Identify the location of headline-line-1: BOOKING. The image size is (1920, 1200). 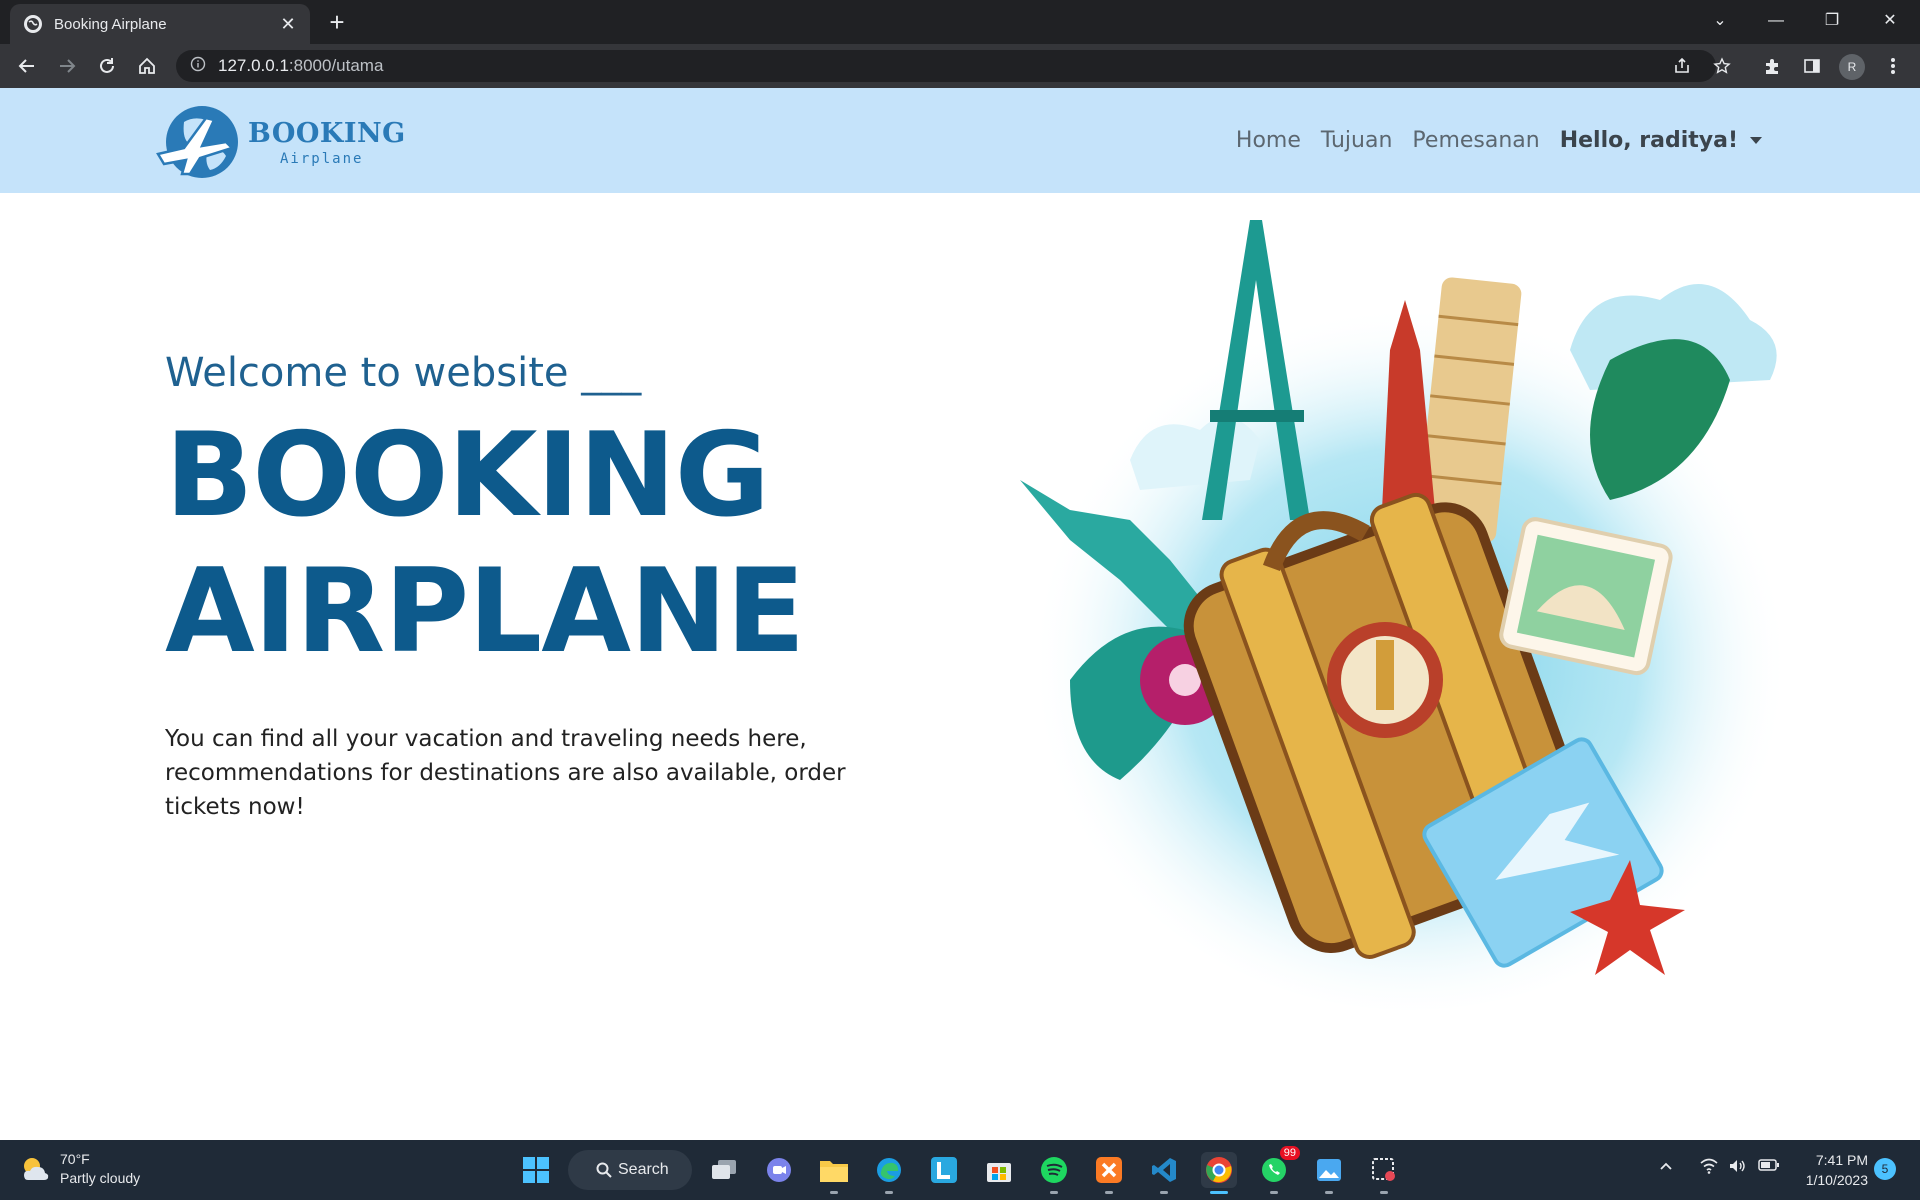
(467, 475).